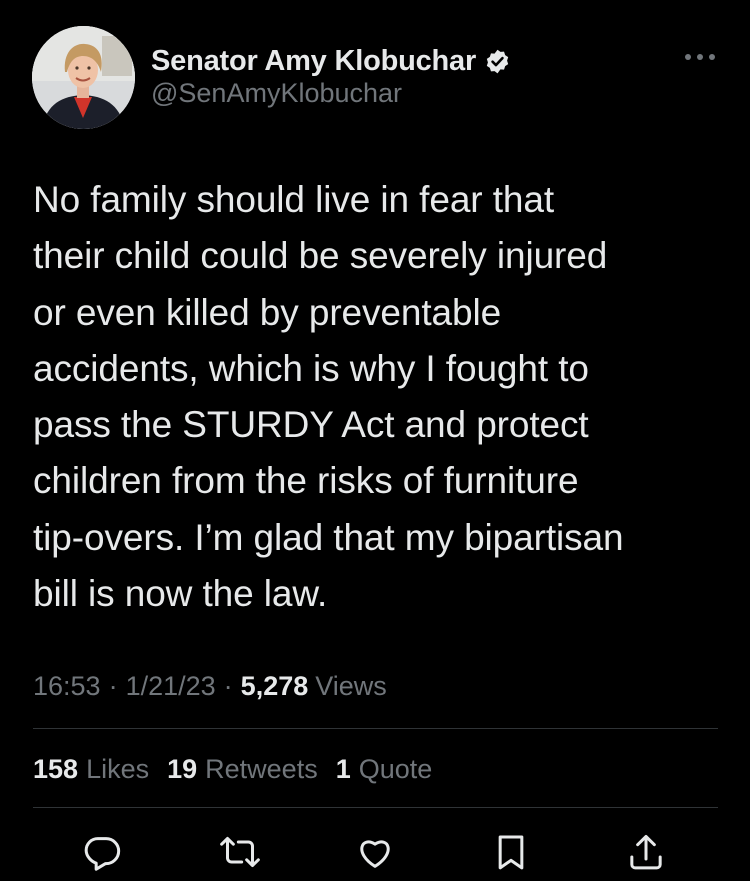 The height and width of the screenshot is (881, 750). I want to click on tweet-date: 1/21/23, so click(171, 686).